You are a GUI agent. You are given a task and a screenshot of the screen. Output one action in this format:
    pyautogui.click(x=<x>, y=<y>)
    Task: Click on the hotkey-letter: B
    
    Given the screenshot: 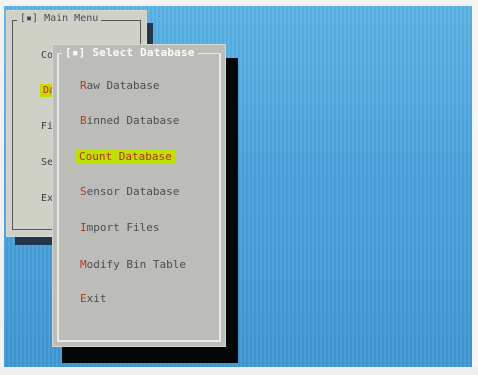 What is the action you would take?
    pyautogui.click(x=83, y=120)
    